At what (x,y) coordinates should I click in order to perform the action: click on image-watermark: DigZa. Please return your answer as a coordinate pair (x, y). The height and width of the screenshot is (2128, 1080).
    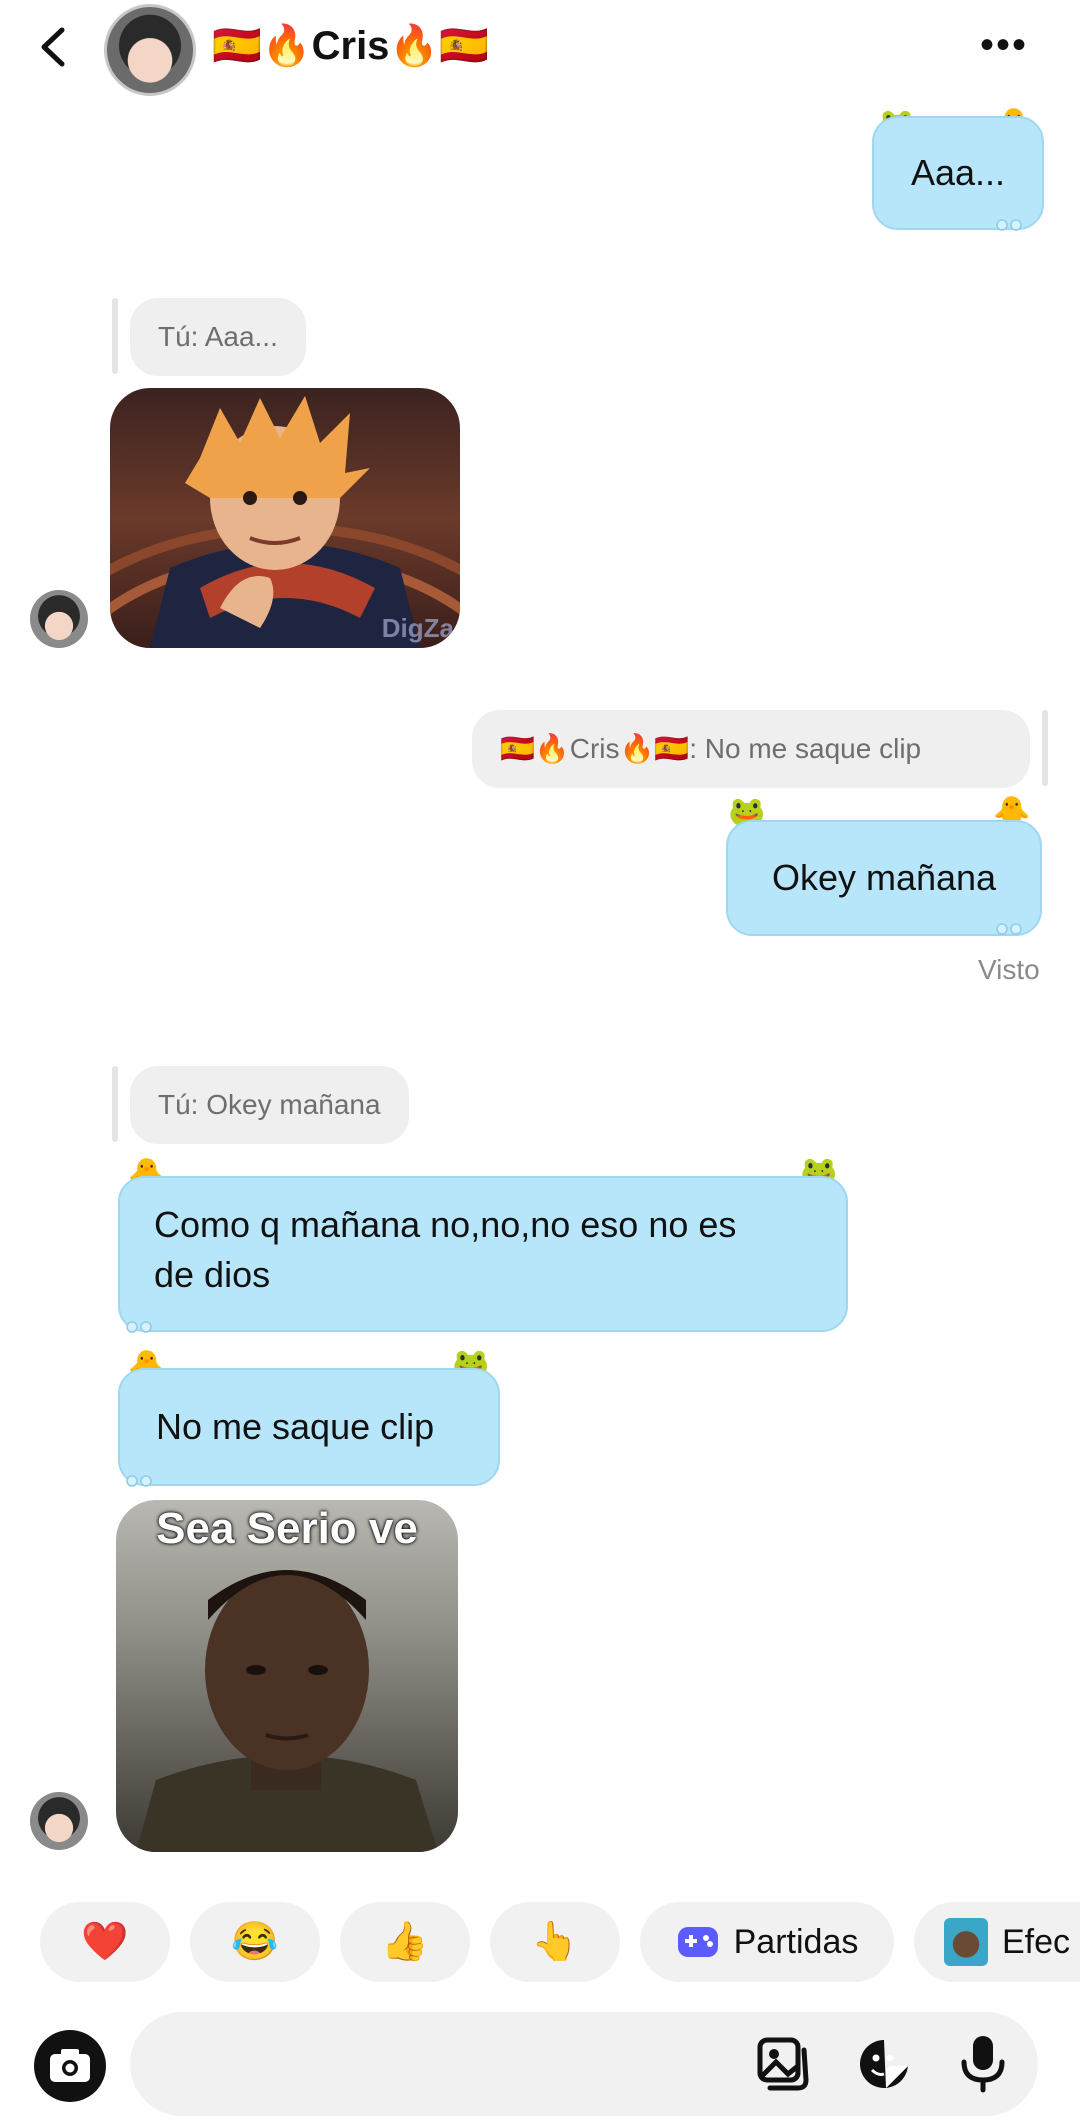
    Looking at the image, I should click on (417, 628).